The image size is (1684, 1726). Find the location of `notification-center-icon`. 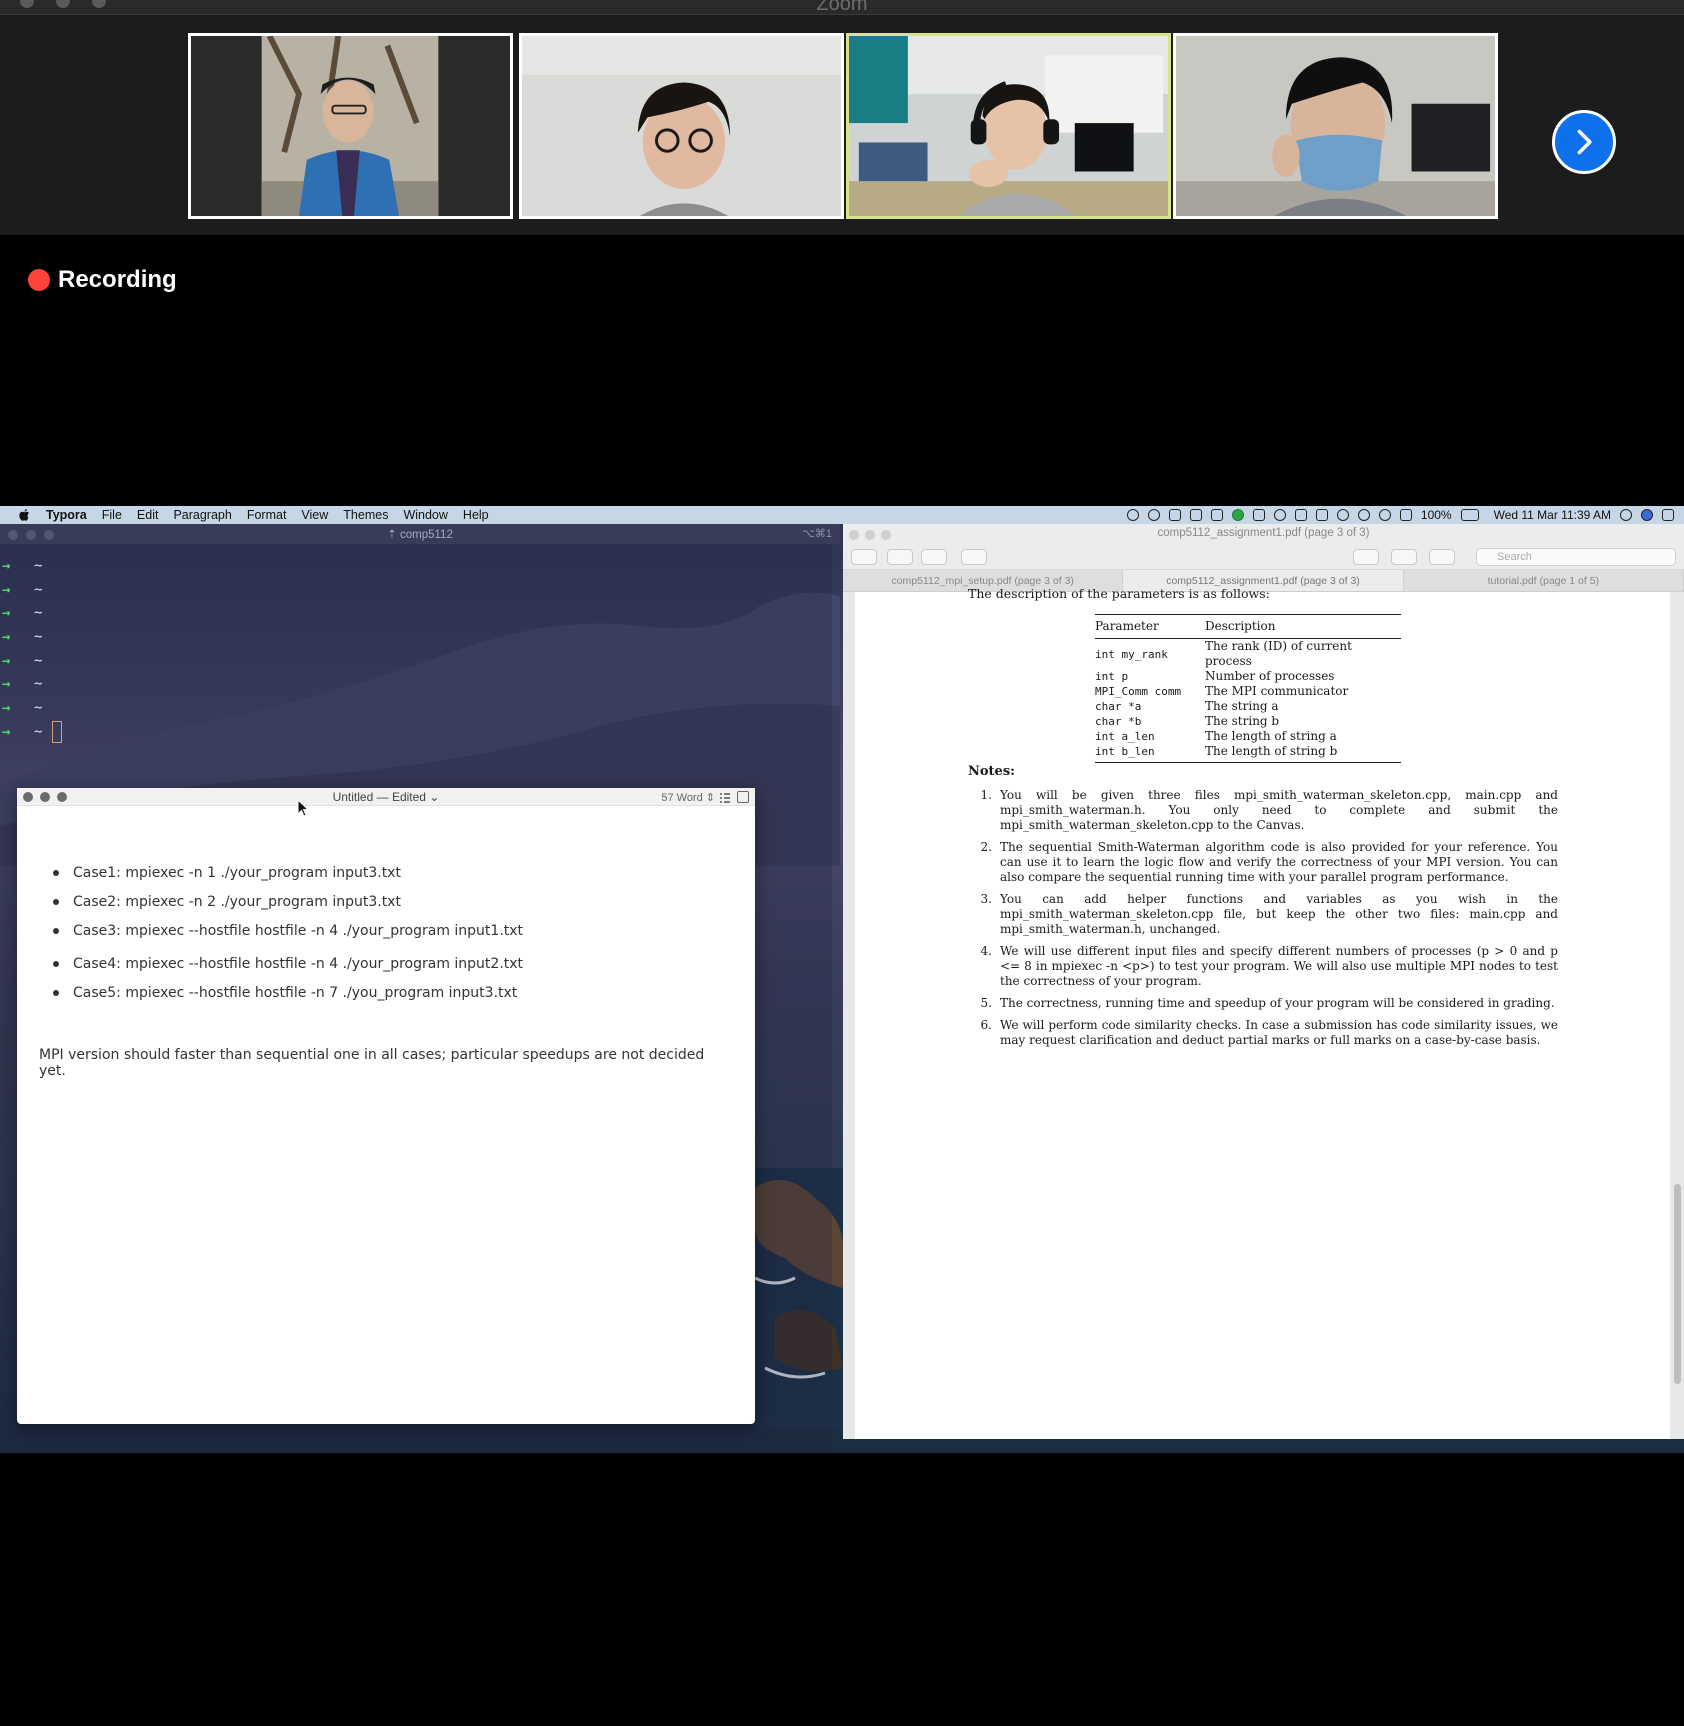

notification-center-icon is located at coordinates (1668, 515).